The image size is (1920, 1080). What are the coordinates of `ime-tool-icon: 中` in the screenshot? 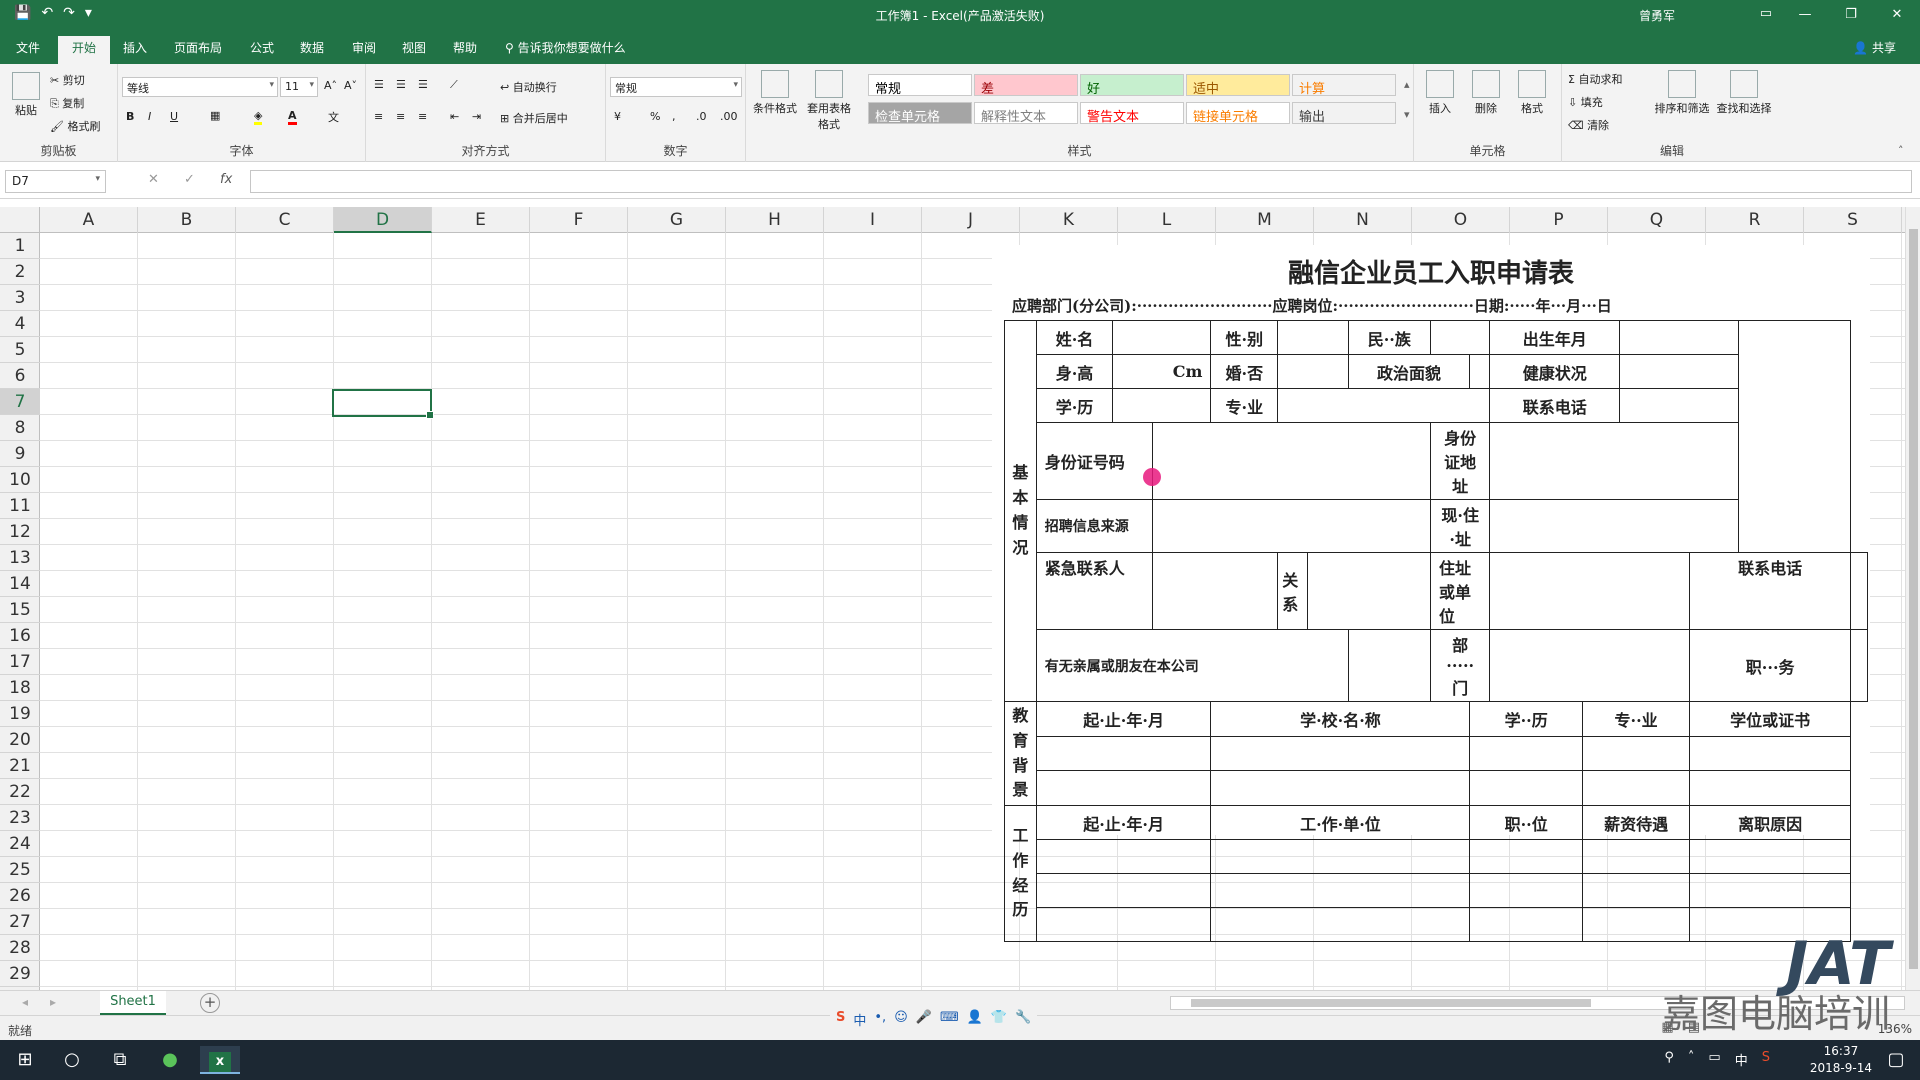 It's located at (859, 1019).